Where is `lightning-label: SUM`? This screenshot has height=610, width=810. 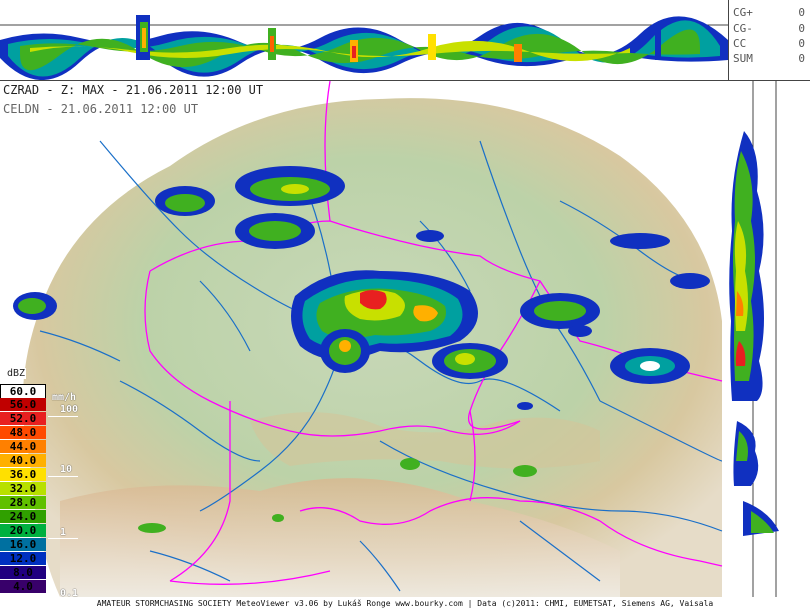
lightning-label: SUM is located at coordinates (743, 58).